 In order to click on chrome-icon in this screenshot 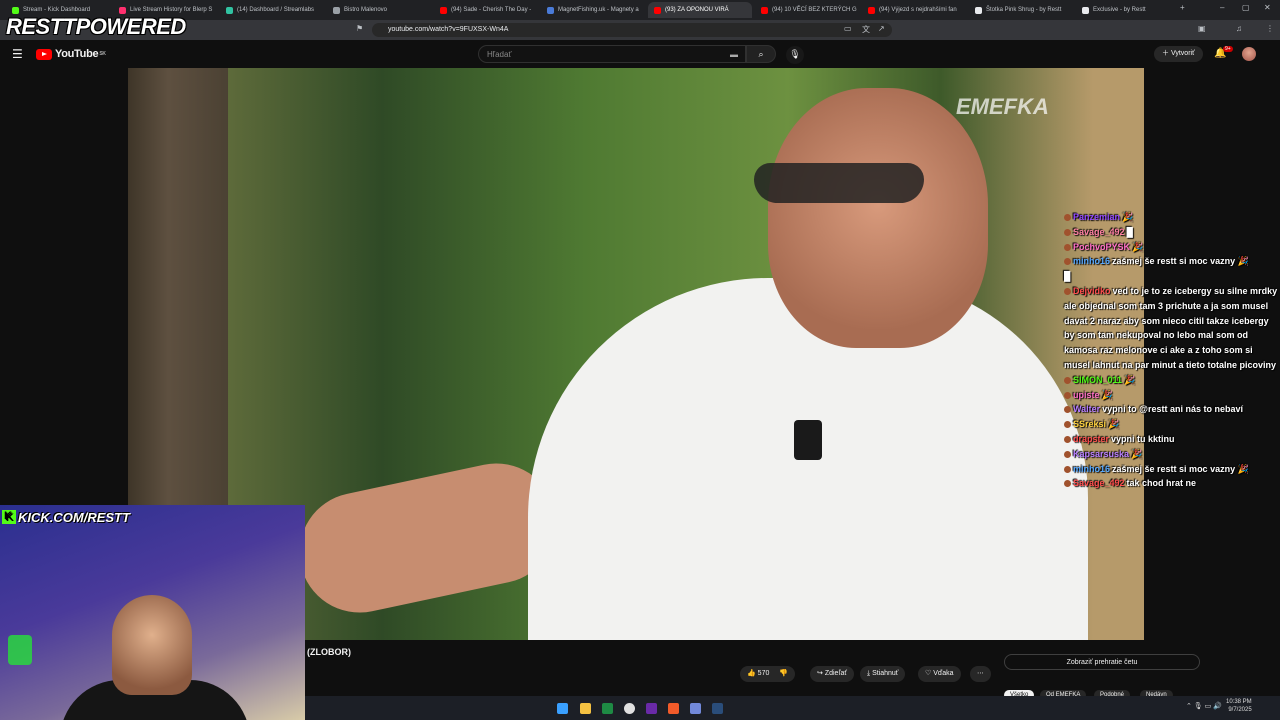, I will do `click(629, 708)`.